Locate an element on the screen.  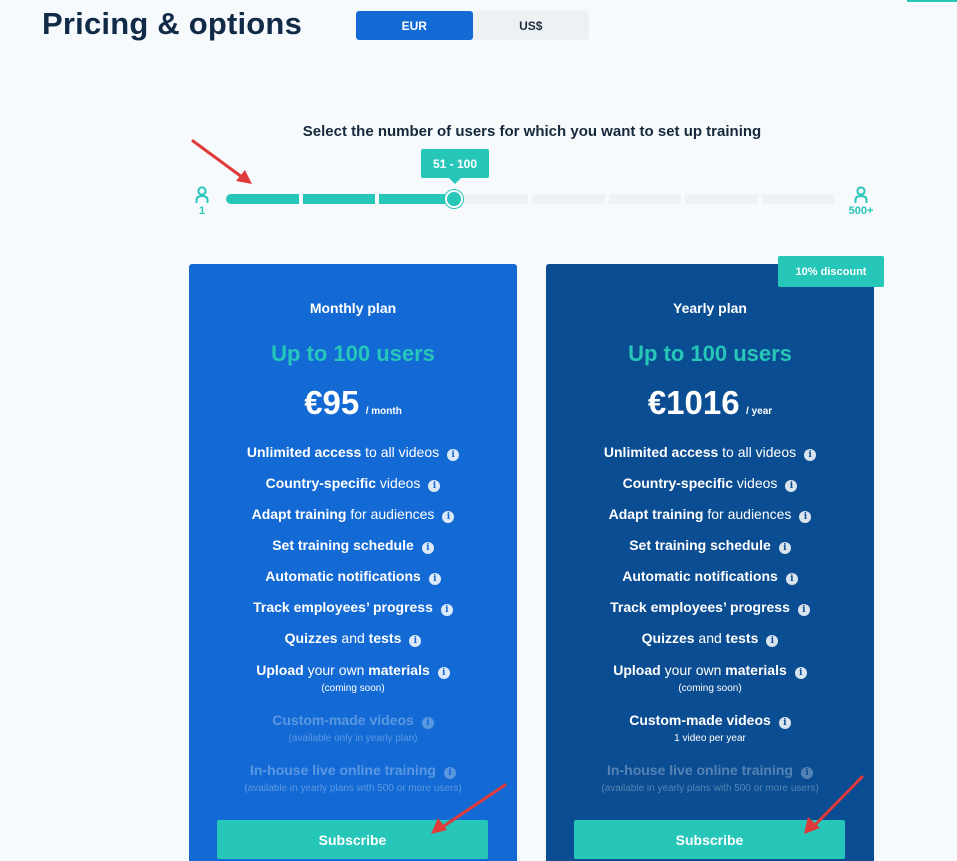
feature-note: (available only in yearly plan) is located at coordinates (353, 738).